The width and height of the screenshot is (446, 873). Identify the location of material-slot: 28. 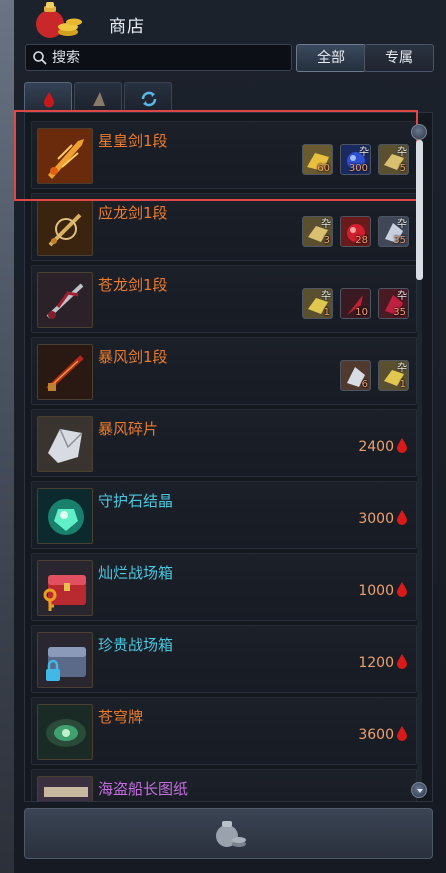
(355, 231).